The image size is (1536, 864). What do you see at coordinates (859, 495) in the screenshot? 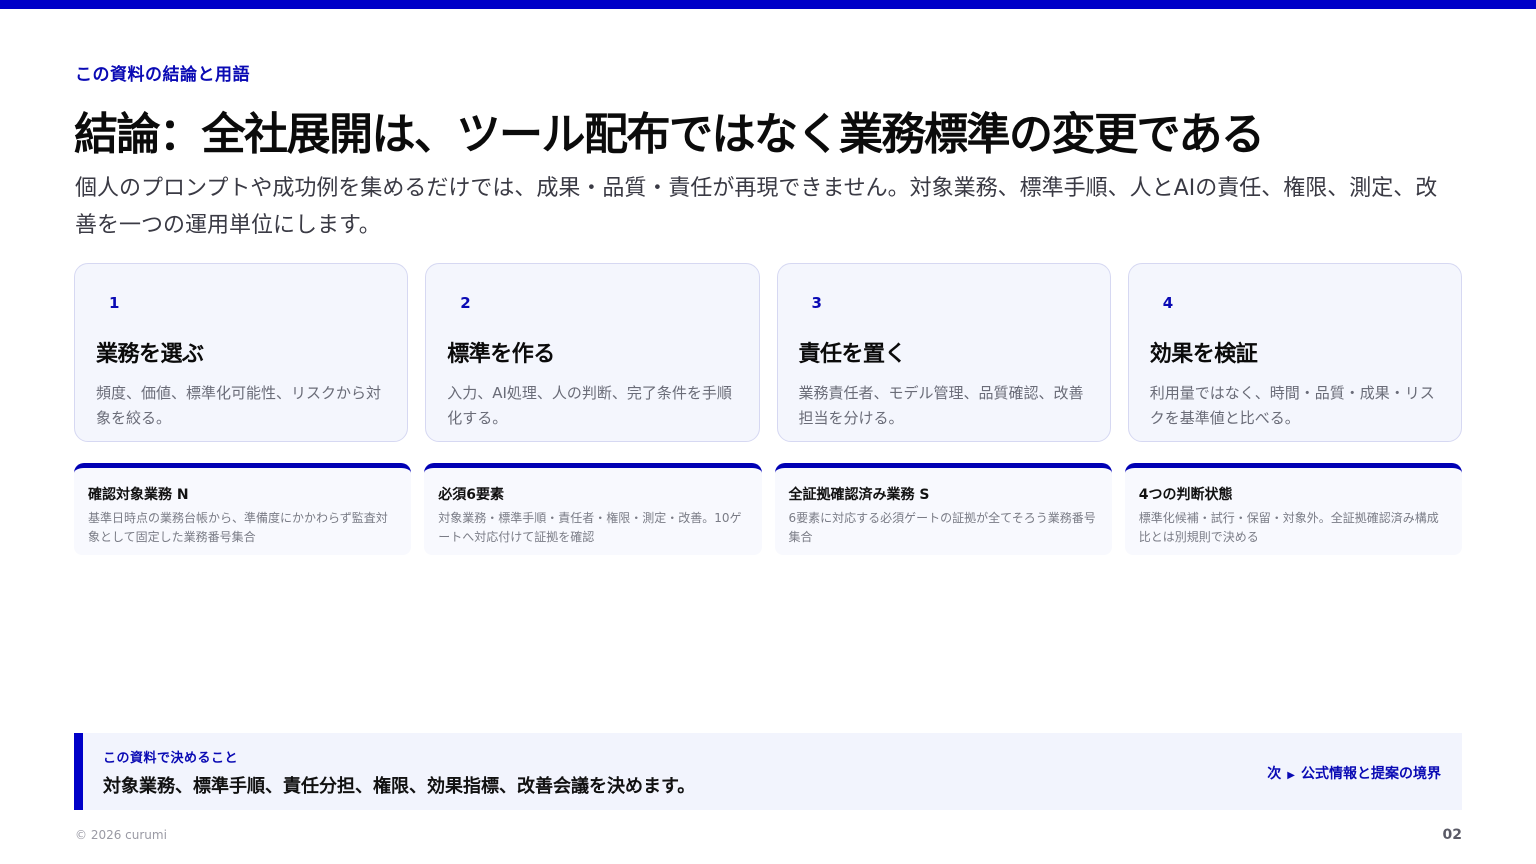
I see `term-title: 全証拠確認済み業務 S` at bounding box center [859, 495].